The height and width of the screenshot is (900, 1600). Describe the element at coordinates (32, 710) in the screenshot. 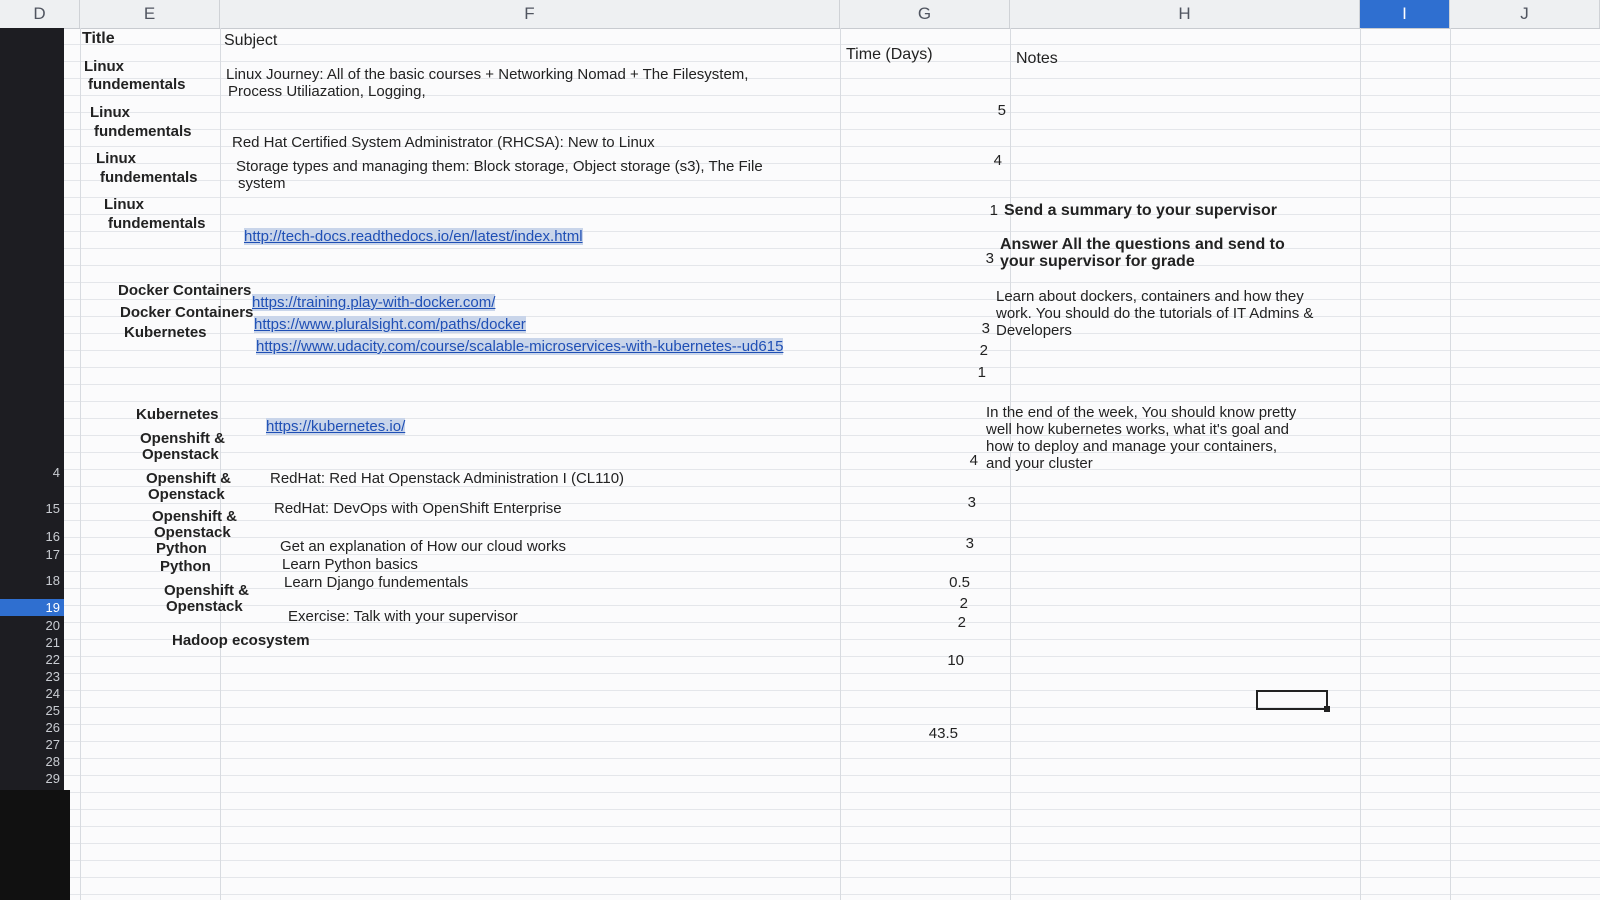

I see `row-number: 25` at that location.